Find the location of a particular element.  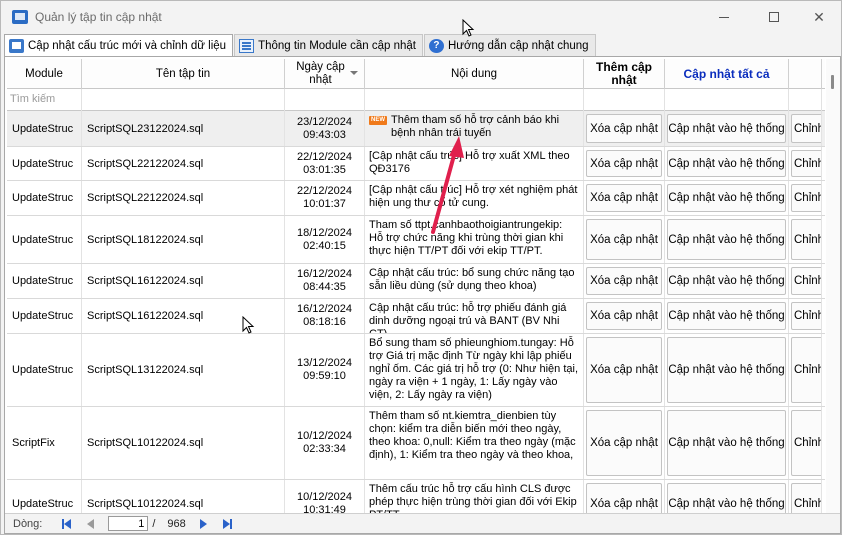

maximize-button is located at coordinates (774, 17).